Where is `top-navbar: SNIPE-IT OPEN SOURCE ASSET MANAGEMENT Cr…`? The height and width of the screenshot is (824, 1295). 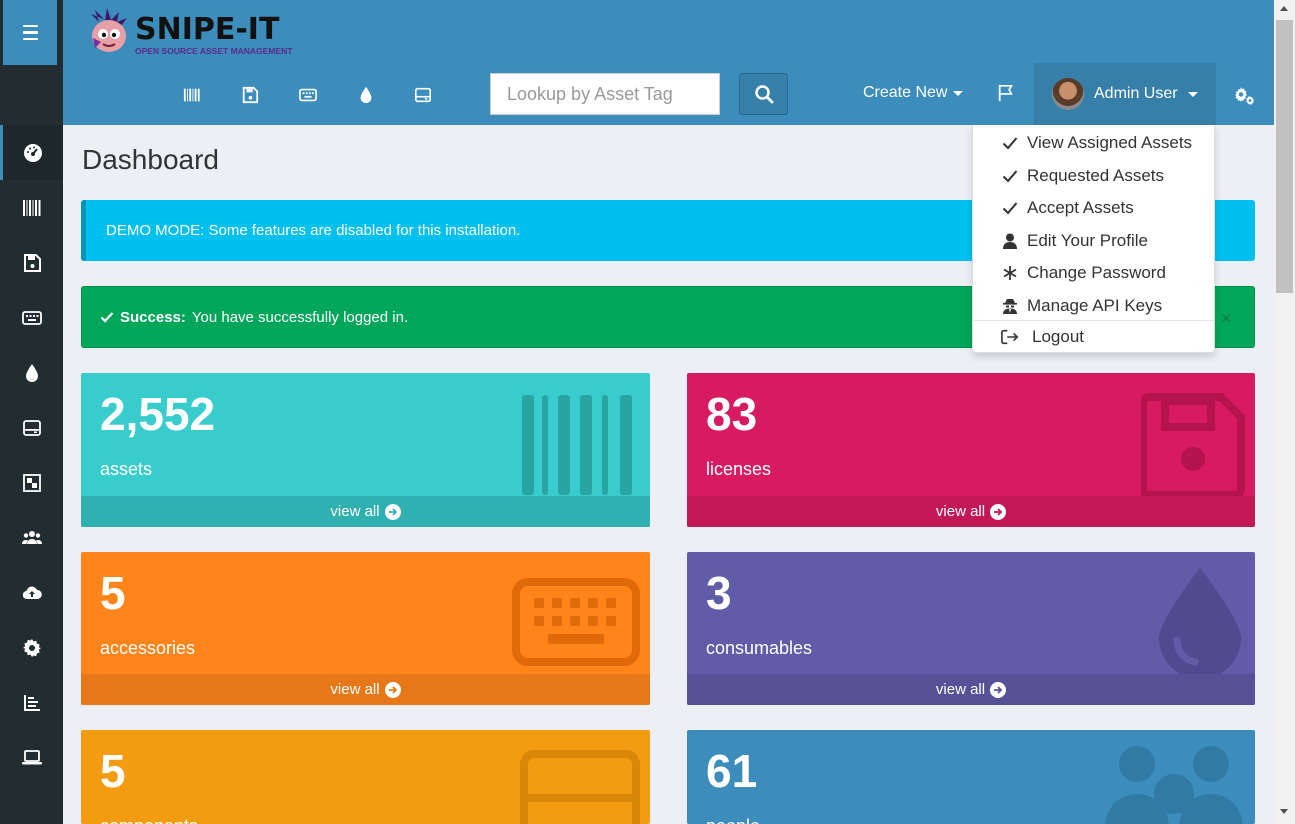
top-navbar: SNIPE-IT OPEN SOURCE ASSET MANAGEMENT Cr… is located at coordinates (668, 62).